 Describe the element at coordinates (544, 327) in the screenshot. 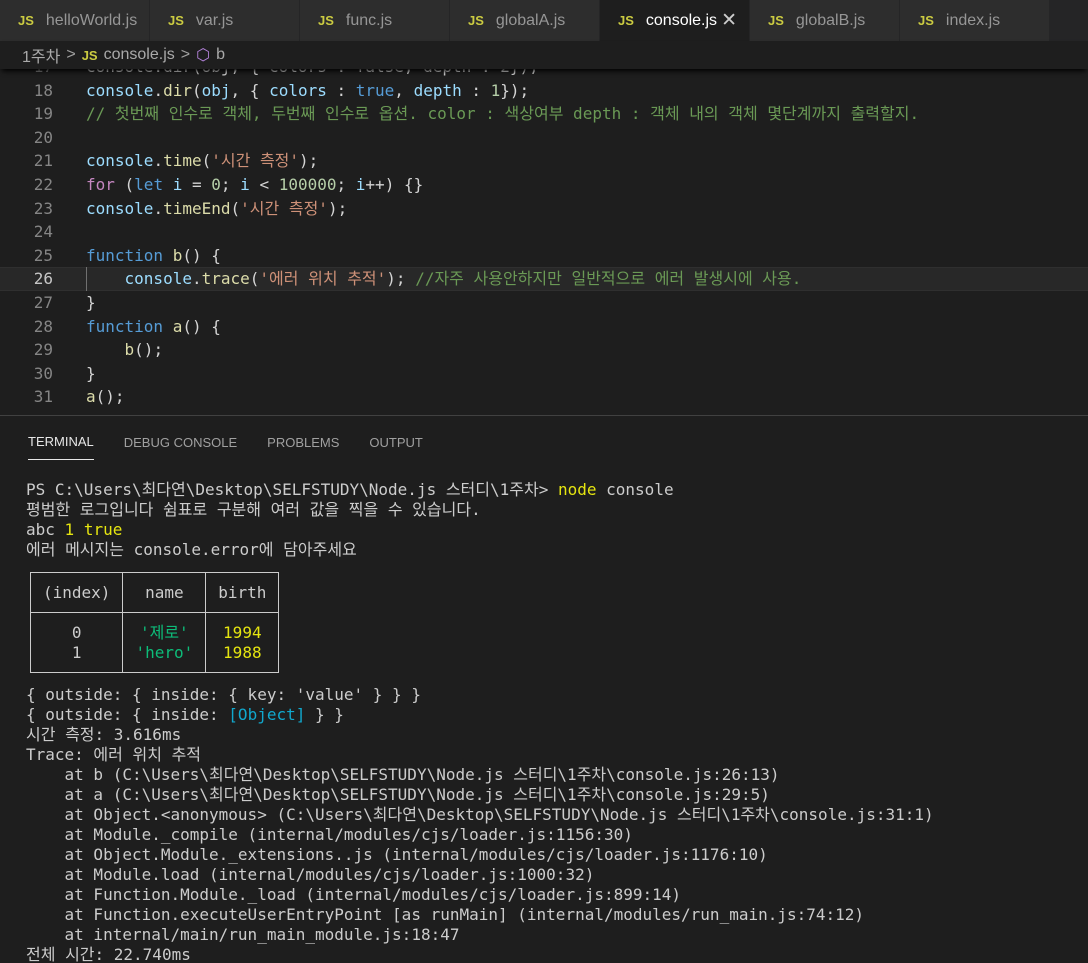

I see `code-line: 28 function a() {` at that location.